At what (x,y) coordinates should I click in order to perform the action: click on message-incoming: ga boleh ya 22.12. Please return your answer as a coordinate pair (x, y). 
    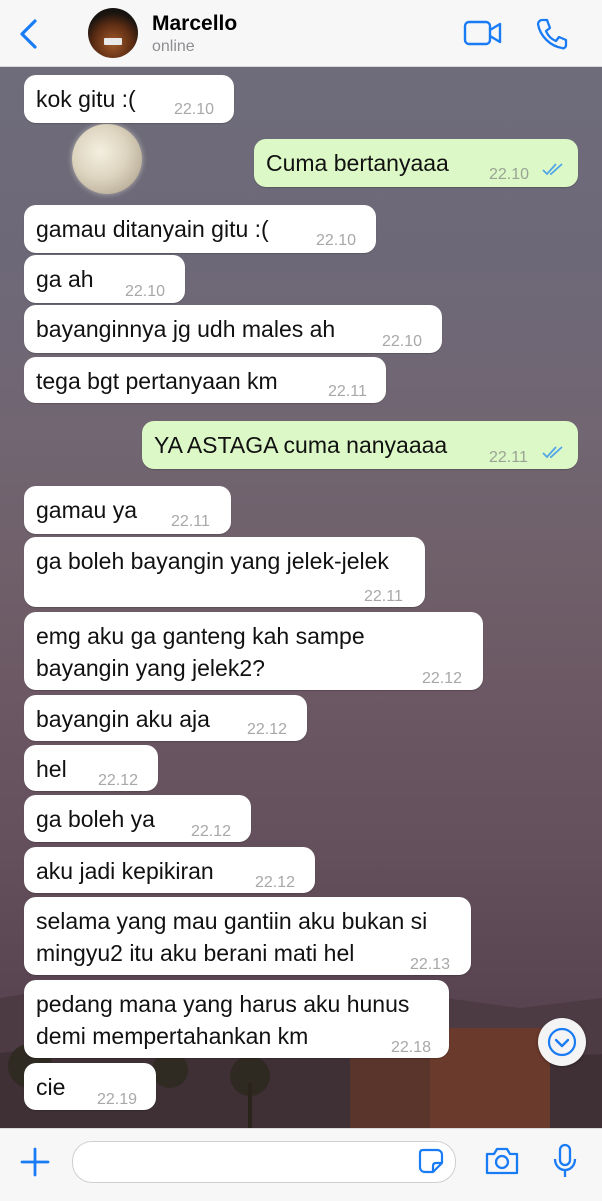
    Looking at the image, I should click on (137, 818).